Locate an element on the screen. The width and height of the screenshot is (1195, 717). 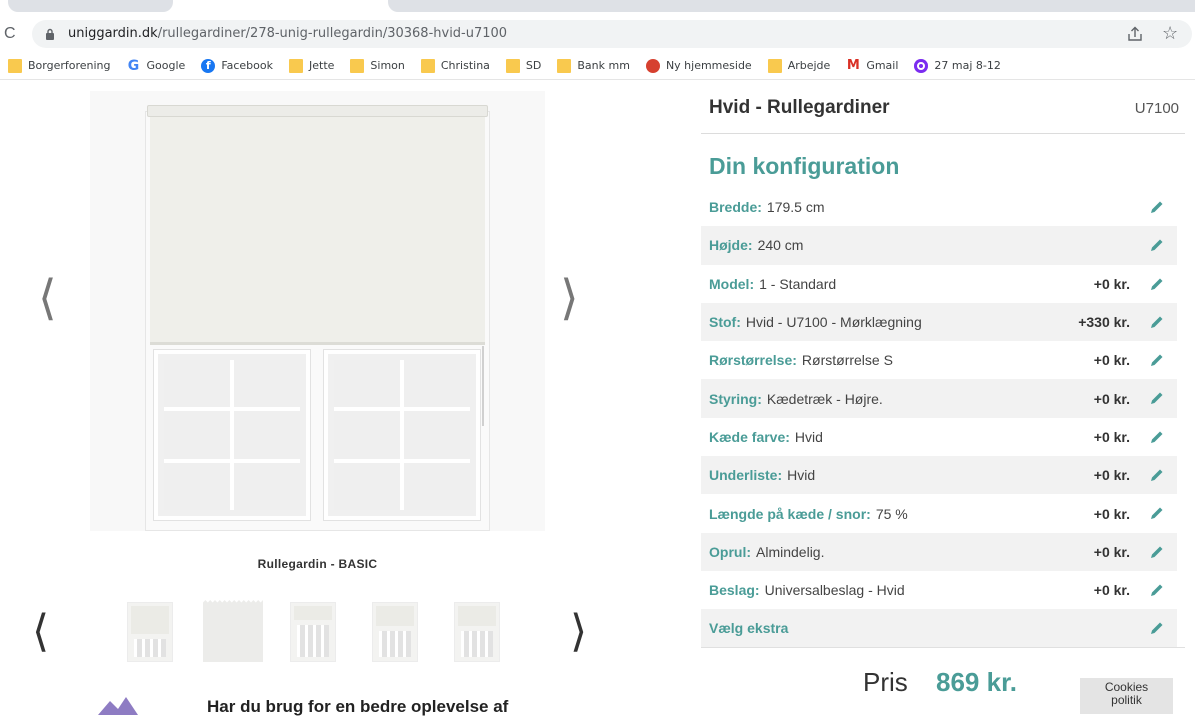
config-row-styring: Styring: Kædetræk - Højre. +0 kr. is located at coordinates (939, 398).